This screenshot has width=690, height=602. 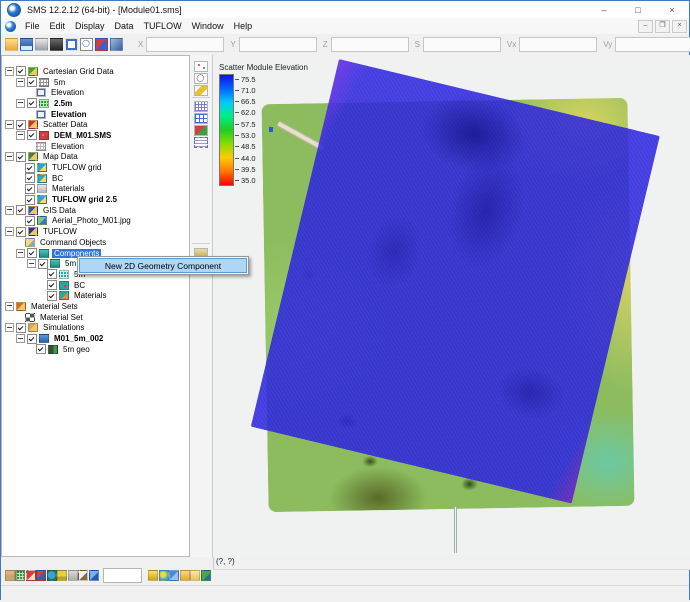 I want to click on tree-row: TUFLOW grid, so click(x=95, y=167).